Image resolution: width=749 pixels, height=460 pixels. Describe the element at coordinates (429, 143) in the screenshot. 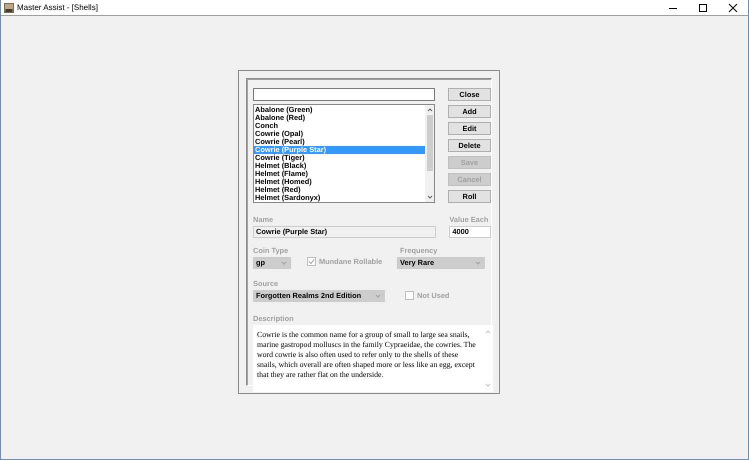

I see `scroll-thumb` at that location.